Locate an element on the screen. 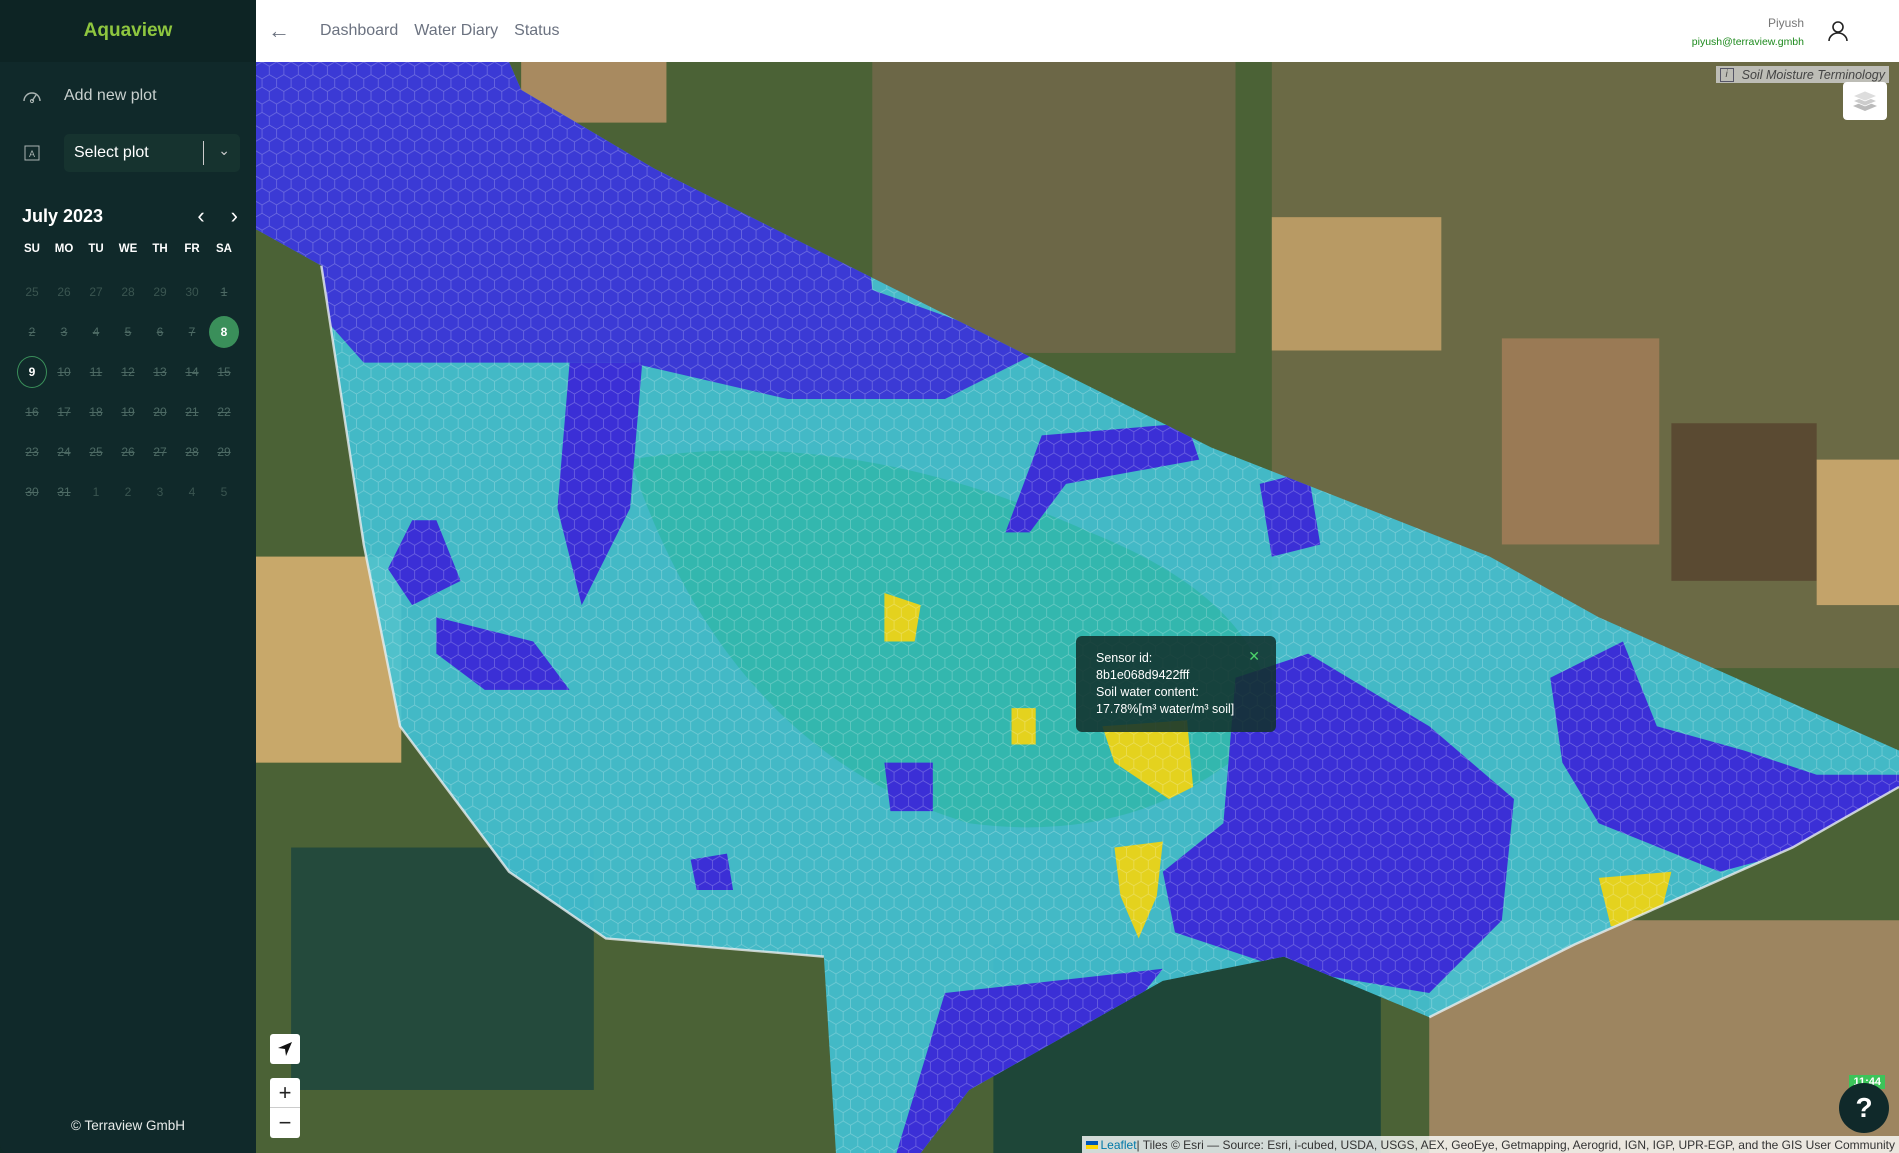 Image resolution: width=1899 pixels, height=1153 pixels. gauge-icon is located at coordinates (32, 96).